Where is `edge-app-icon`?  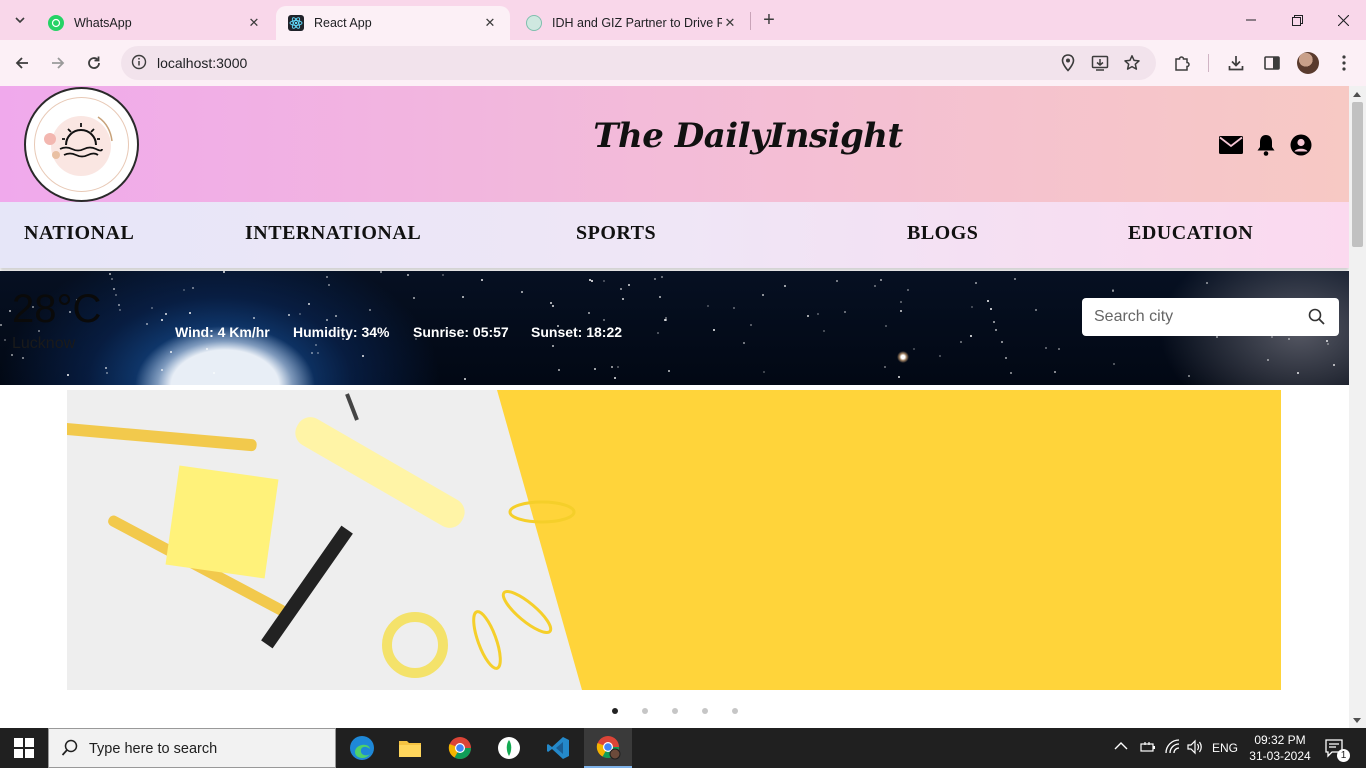 edge-app-icon is located at coordinates (362, 748).